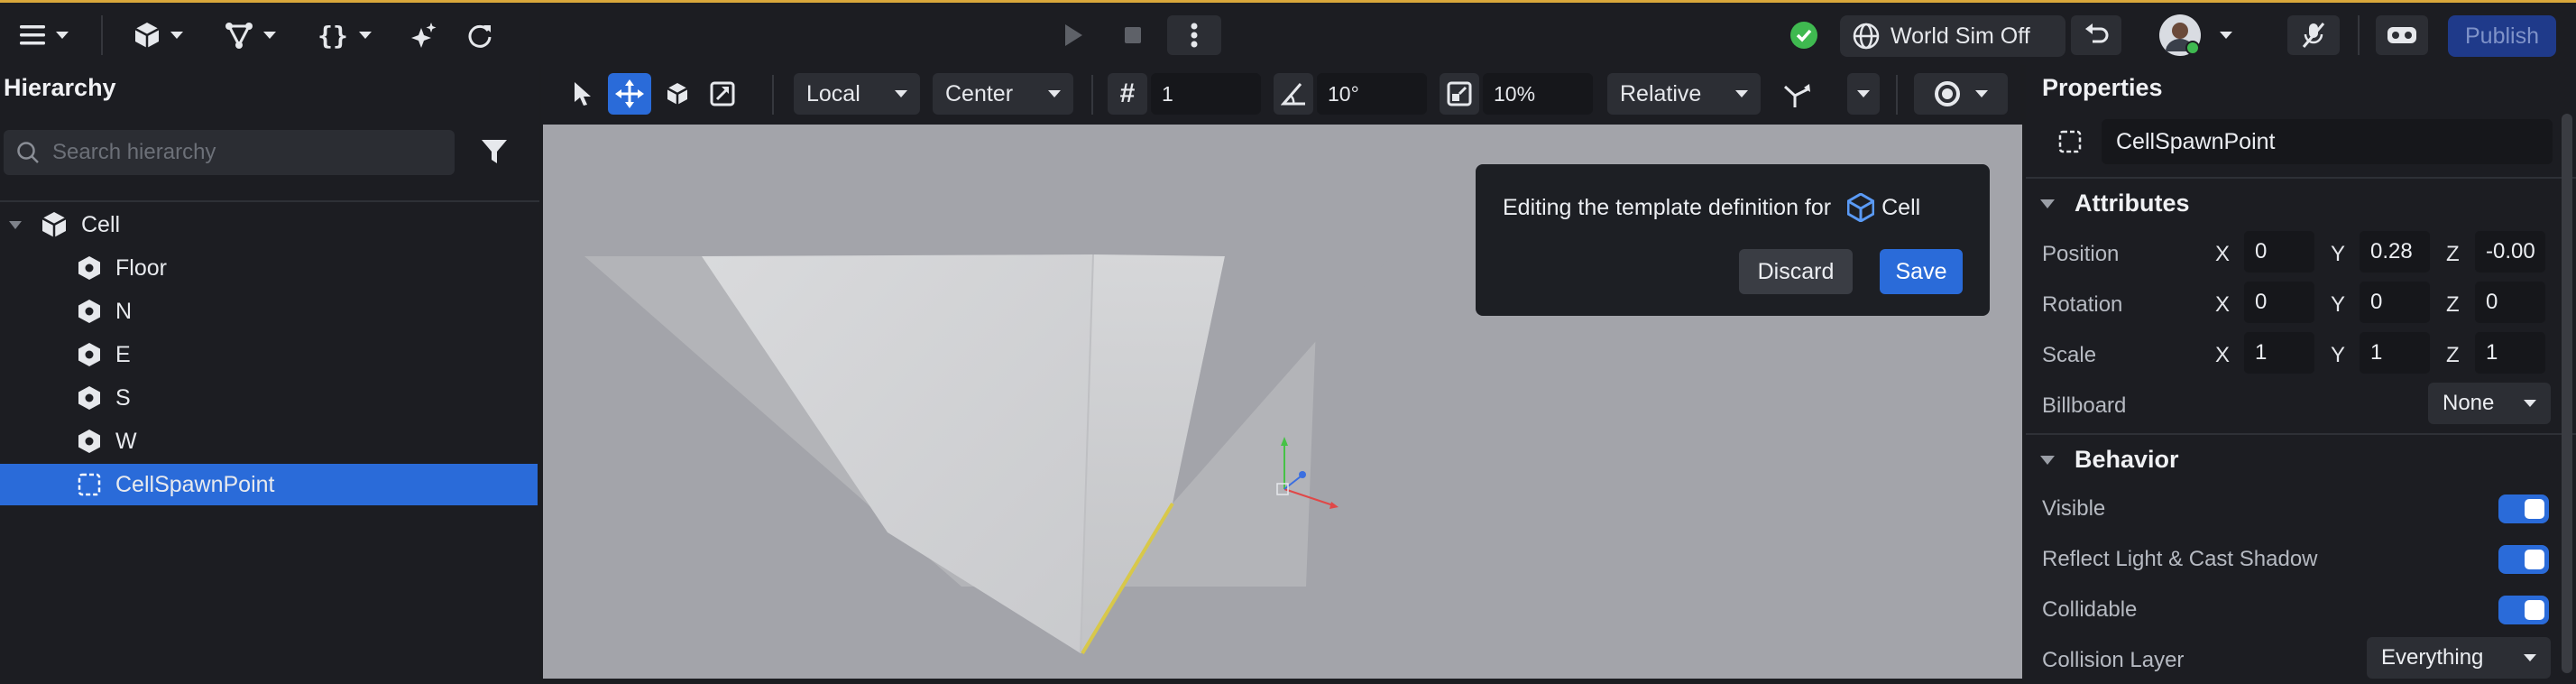 This screenshot has width=2576, height=684. I want to click on scale-y-input: 1, so click(2395, 353).